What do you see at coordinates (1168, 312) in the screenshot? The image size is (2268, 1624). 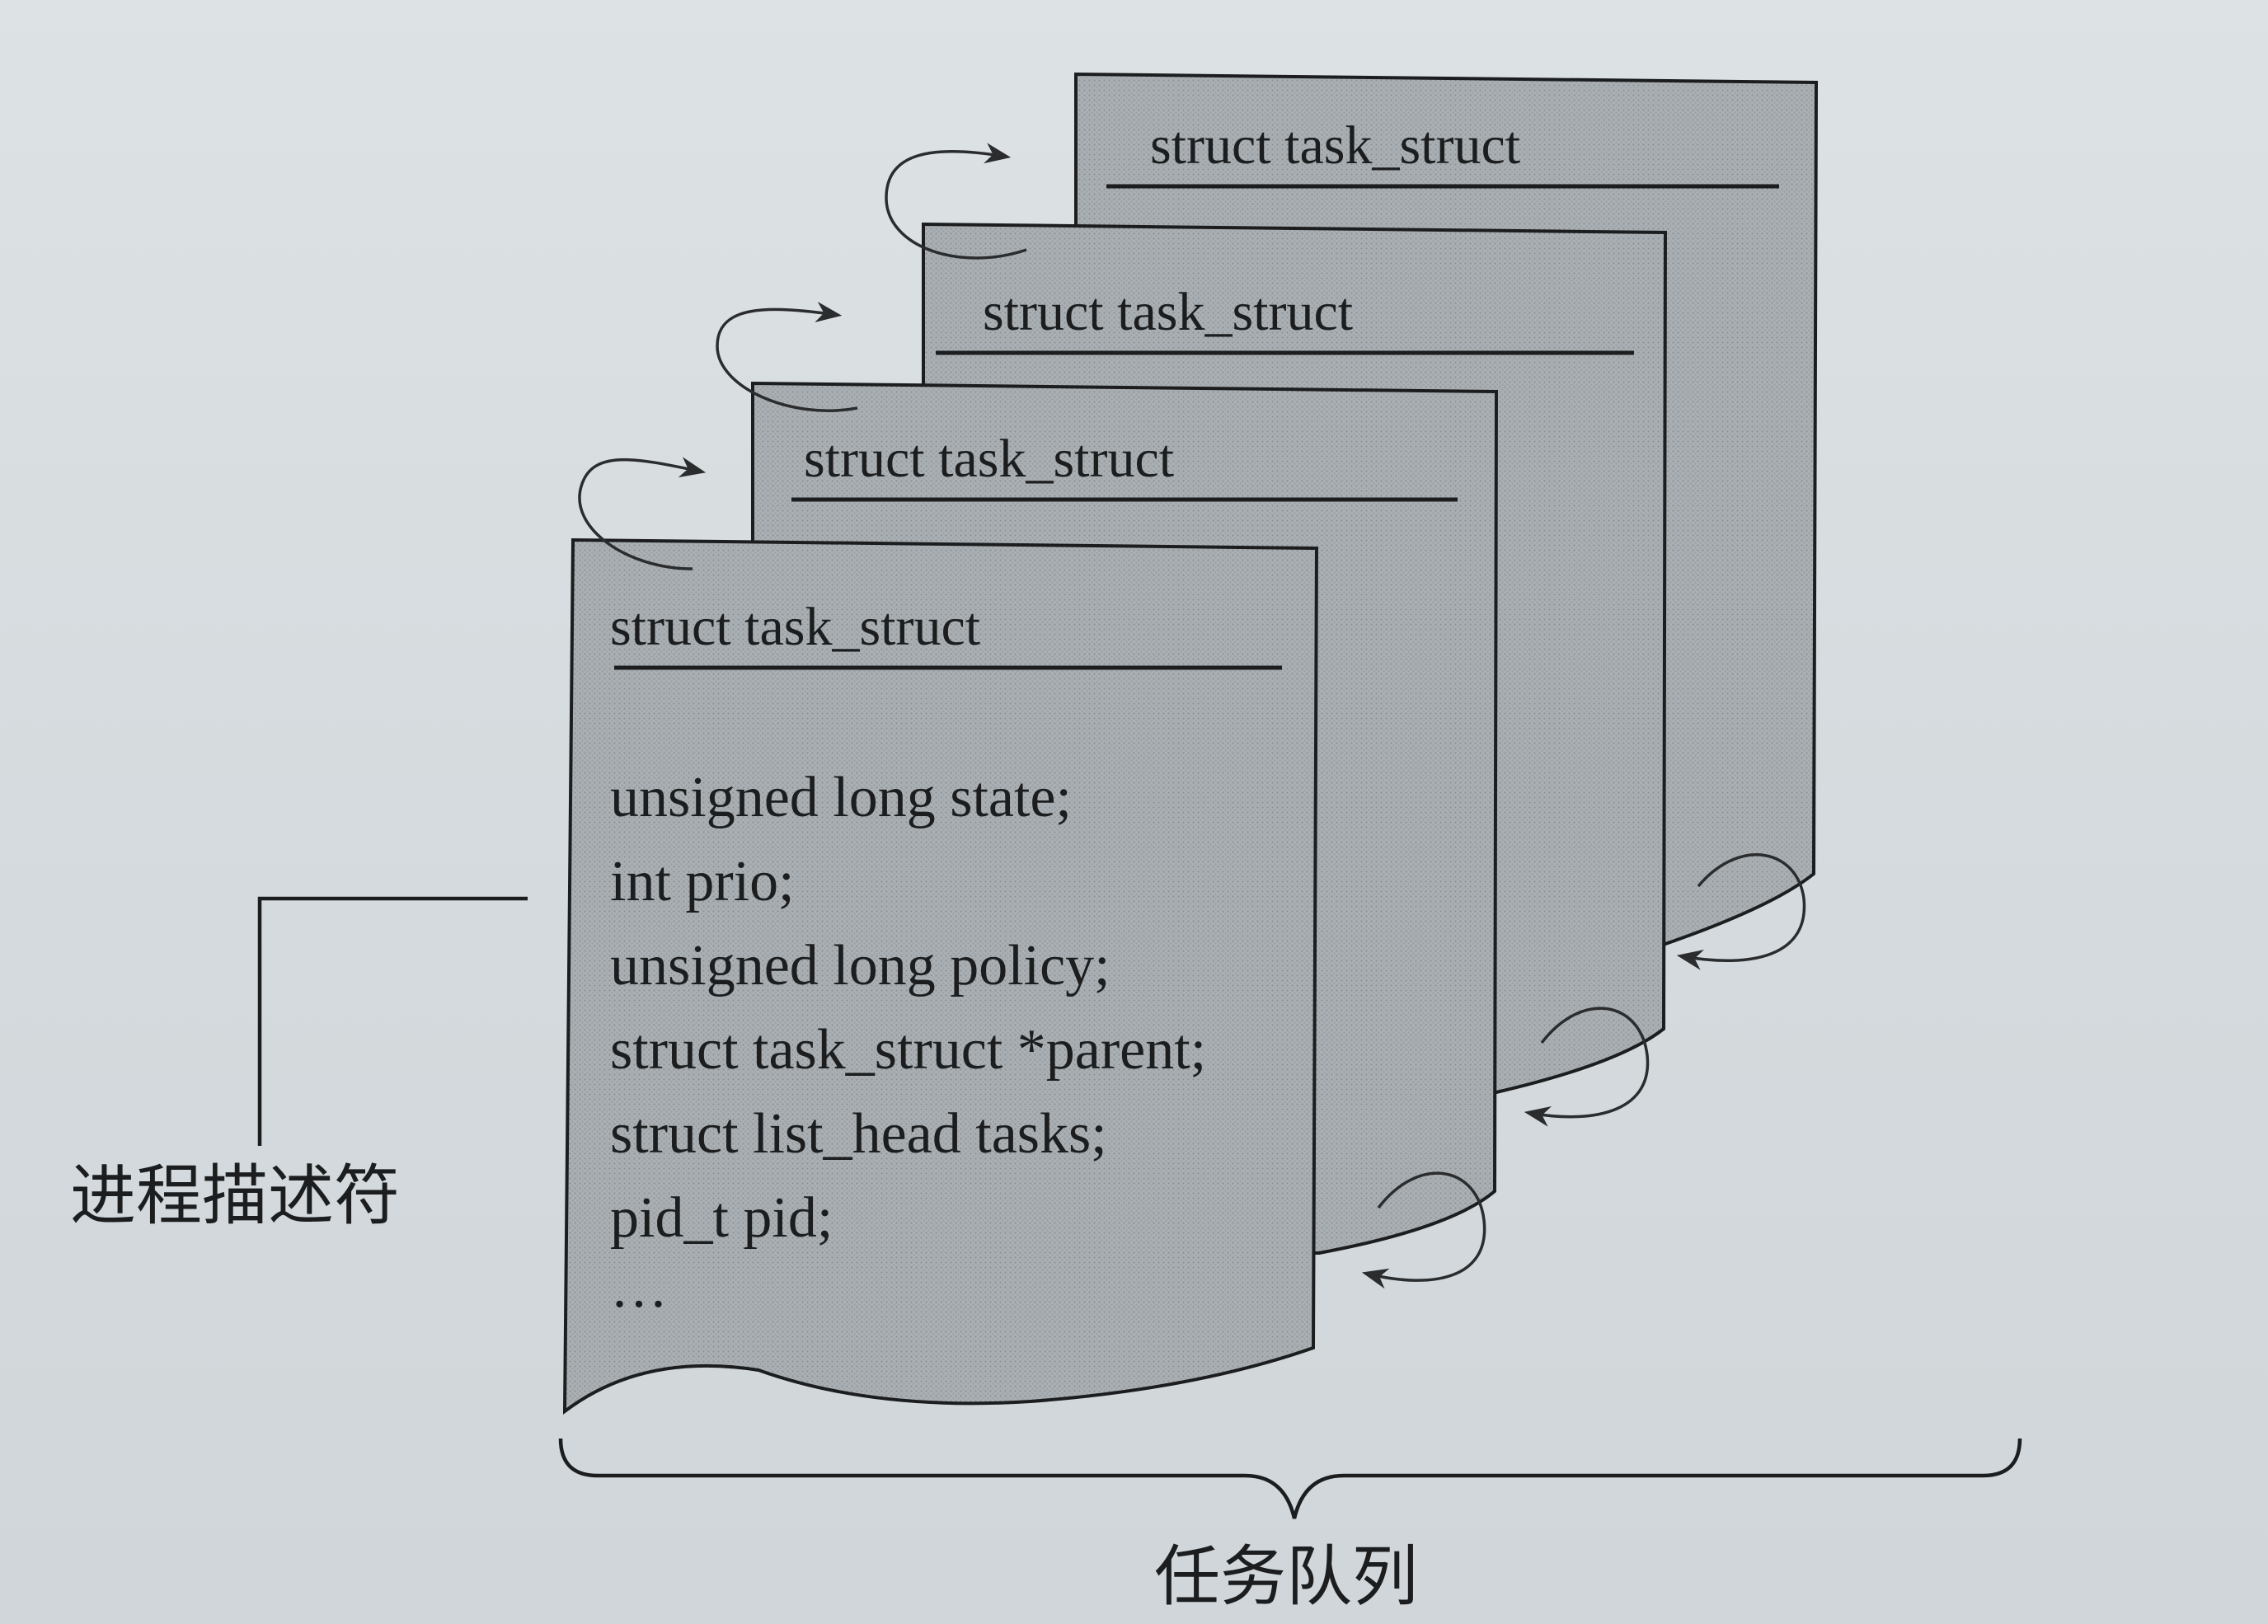 I see `card-3-header: struct task_struct` at bounding box center [1168, 312].